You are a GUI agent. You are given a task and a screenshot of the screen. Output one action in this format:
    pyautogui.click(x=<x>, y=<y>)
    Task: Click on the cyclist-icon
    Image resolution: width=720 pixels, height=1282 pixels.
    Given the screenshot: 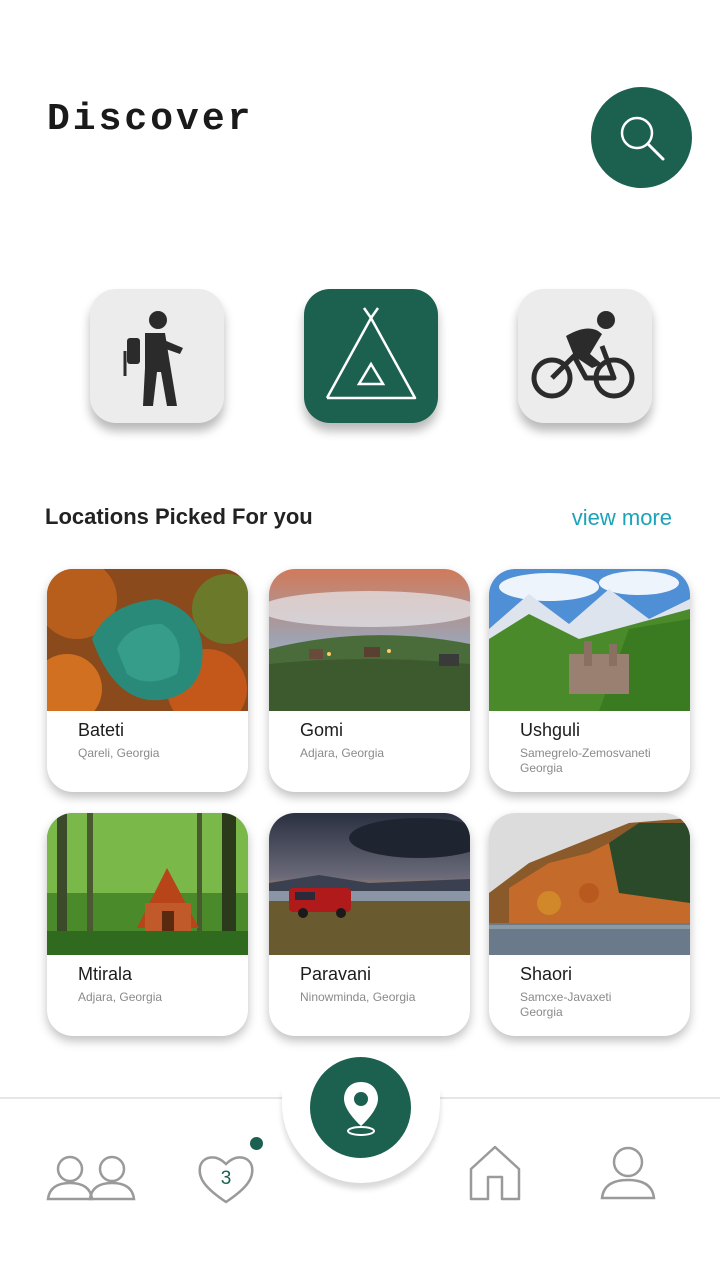 What is the action you would take?
    pyautogui.click(x=583, y=355)
    